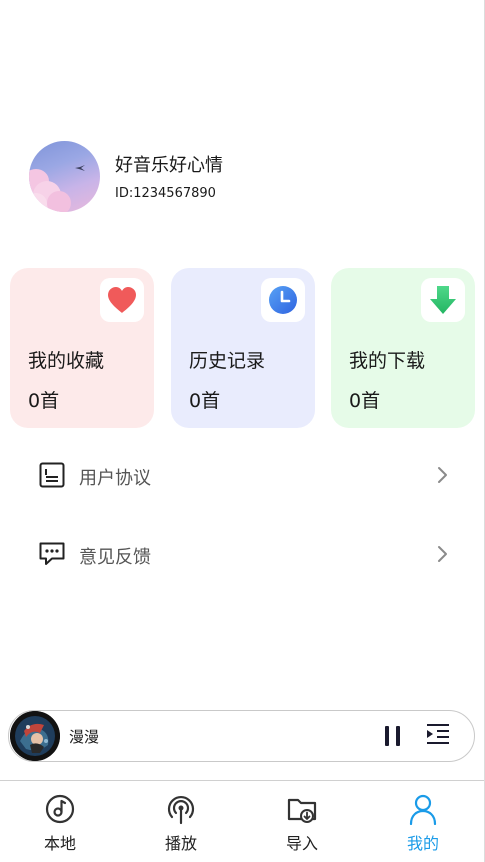 The width and height of the screenshot is (485, 862). I want to click on heart-icon, so click(122, 300).